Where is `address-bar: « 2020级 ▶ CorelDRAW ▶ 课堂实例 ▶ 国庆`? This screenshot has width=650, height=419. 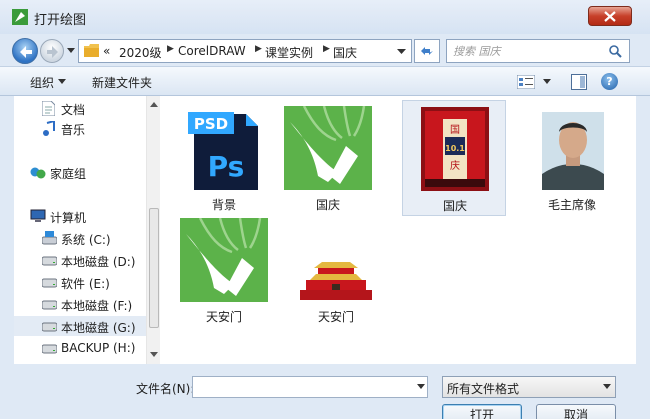
address-bar: « 2020级 ▶ CorelDRAW ▶ 课堂实例 ▶ 国庆 is located at coordinates (245, 51).